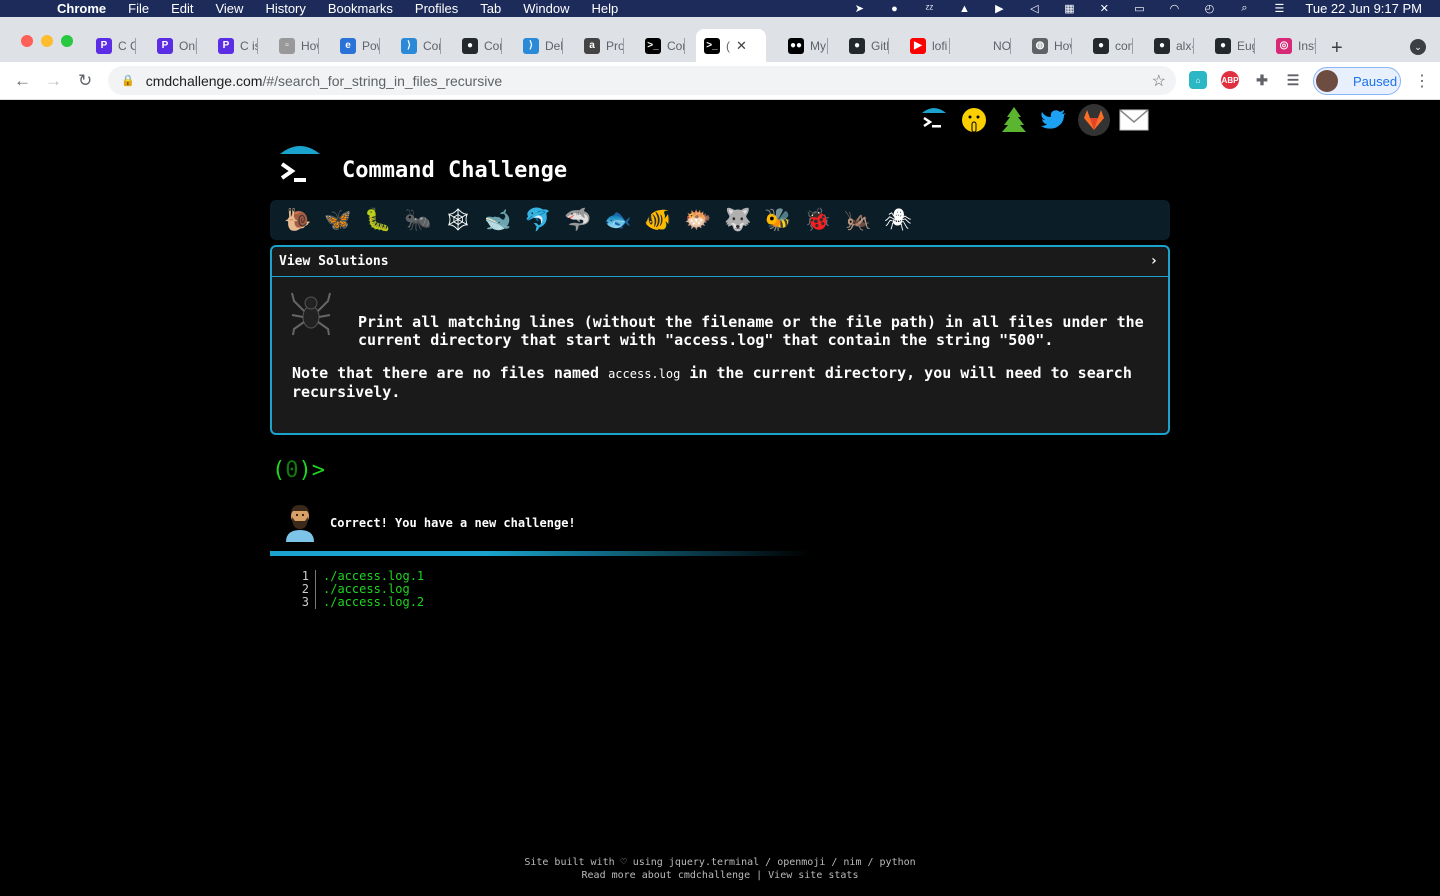 The image size is (1440, 896). What do you see at coordinates (1209, 8) in the screenshot?
I see `time-machine-icon: ◴` at bounding box center [1209, 8].